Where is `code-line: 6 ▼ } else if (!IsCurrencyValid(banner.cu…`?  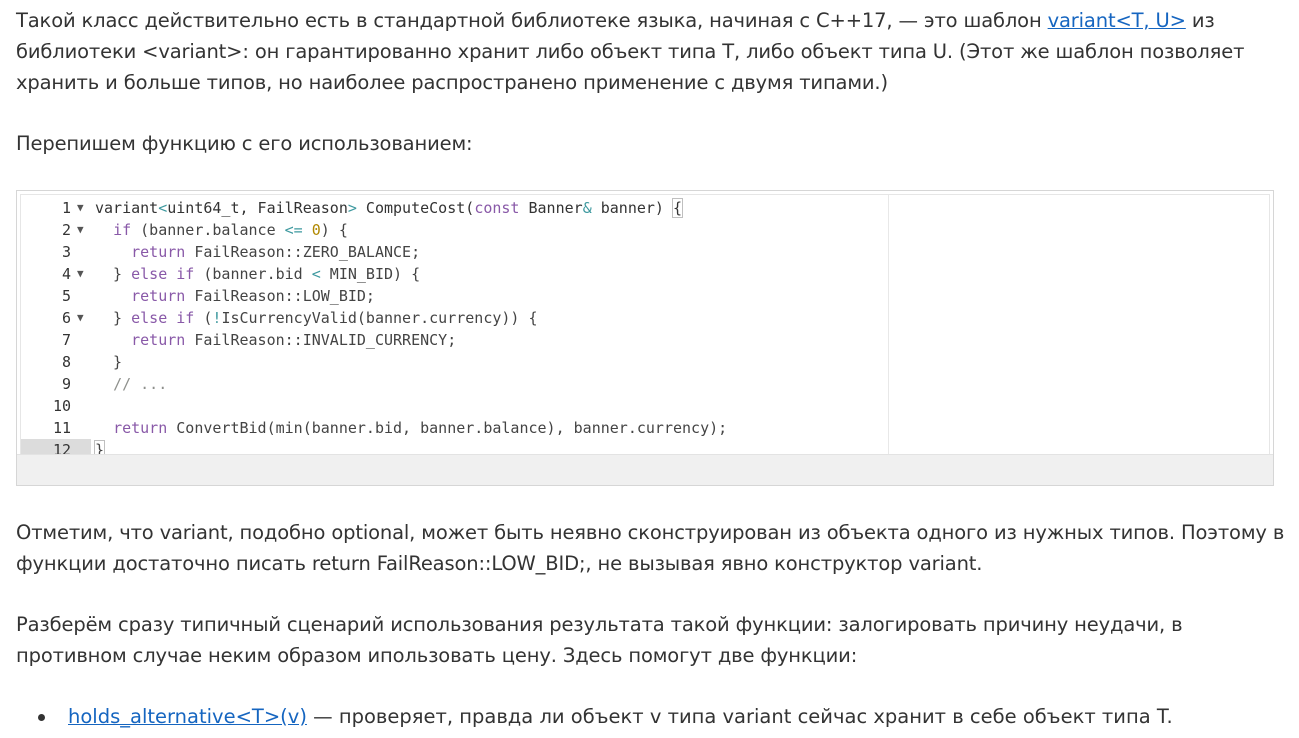 code-line: 6 ▼ } else if (!IsCurrencyValid(banner.cu… is located at coordinates (645, 318).